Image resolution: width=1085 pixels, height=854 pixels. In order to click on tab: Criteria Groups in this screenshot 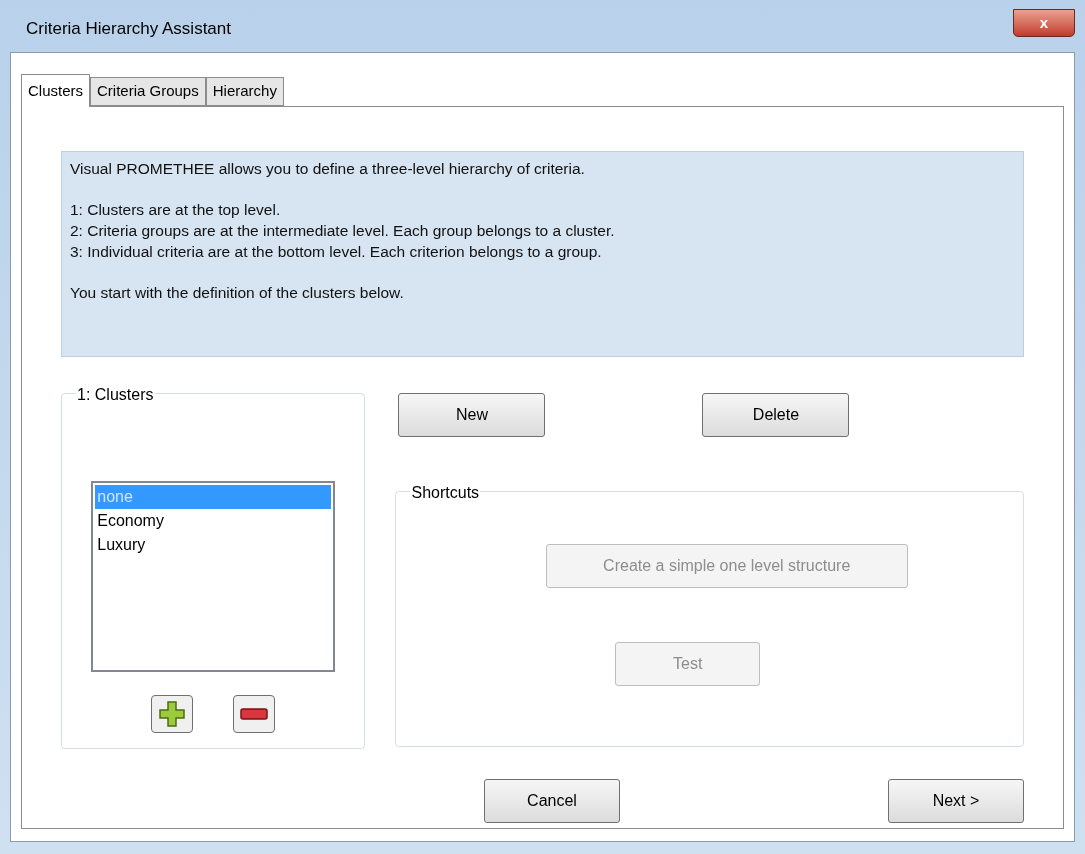, I will do `click(148, 91)`.